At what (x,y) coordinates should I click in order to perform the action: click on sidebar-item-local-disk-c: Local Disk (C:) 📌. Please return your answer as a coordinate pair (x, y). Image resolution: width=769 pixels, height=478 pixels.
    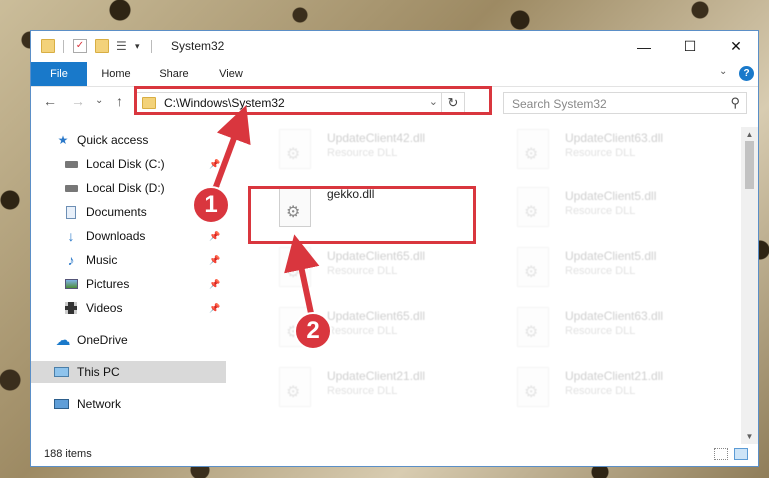
    Looking at the image, I should click on (128, 164).